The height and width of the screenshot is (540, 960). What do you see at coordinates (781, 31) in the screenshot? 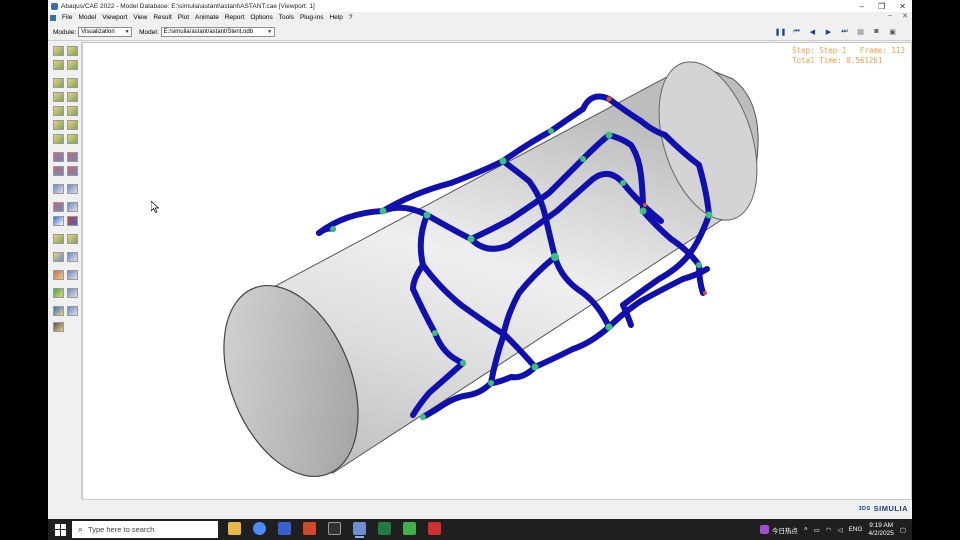
I see `pause-icon: ❚❚` at bounding box center [781, 31].